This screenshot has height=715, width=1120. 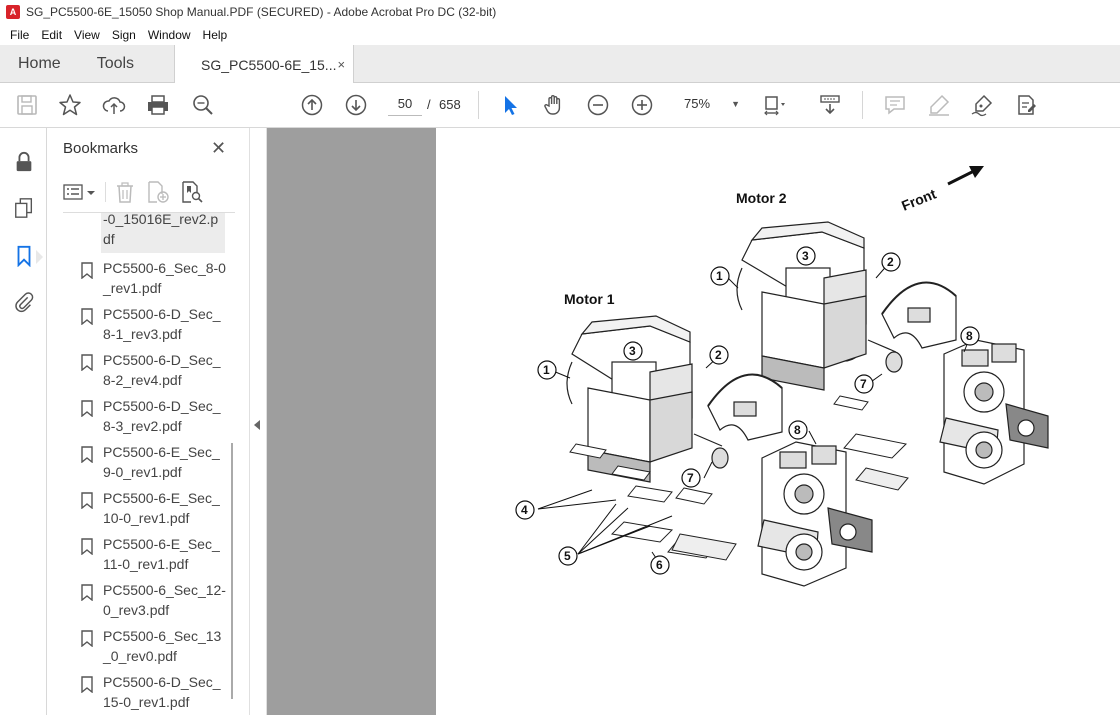 What do you see at coordinates (965, 176) in the screenshot?
I see `front-arrow` at bounding box center [965, 176].